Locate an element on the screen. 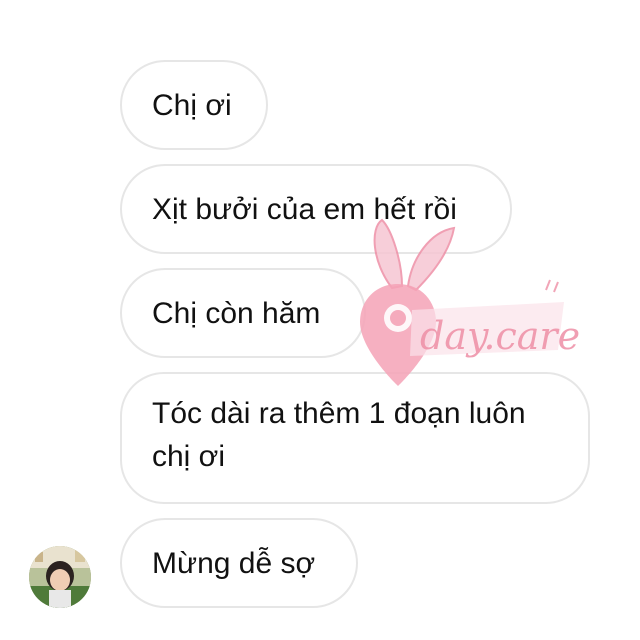 This screenshot has height=640, width=640. avatar-photo-icon is located at coordinates (60, 577).